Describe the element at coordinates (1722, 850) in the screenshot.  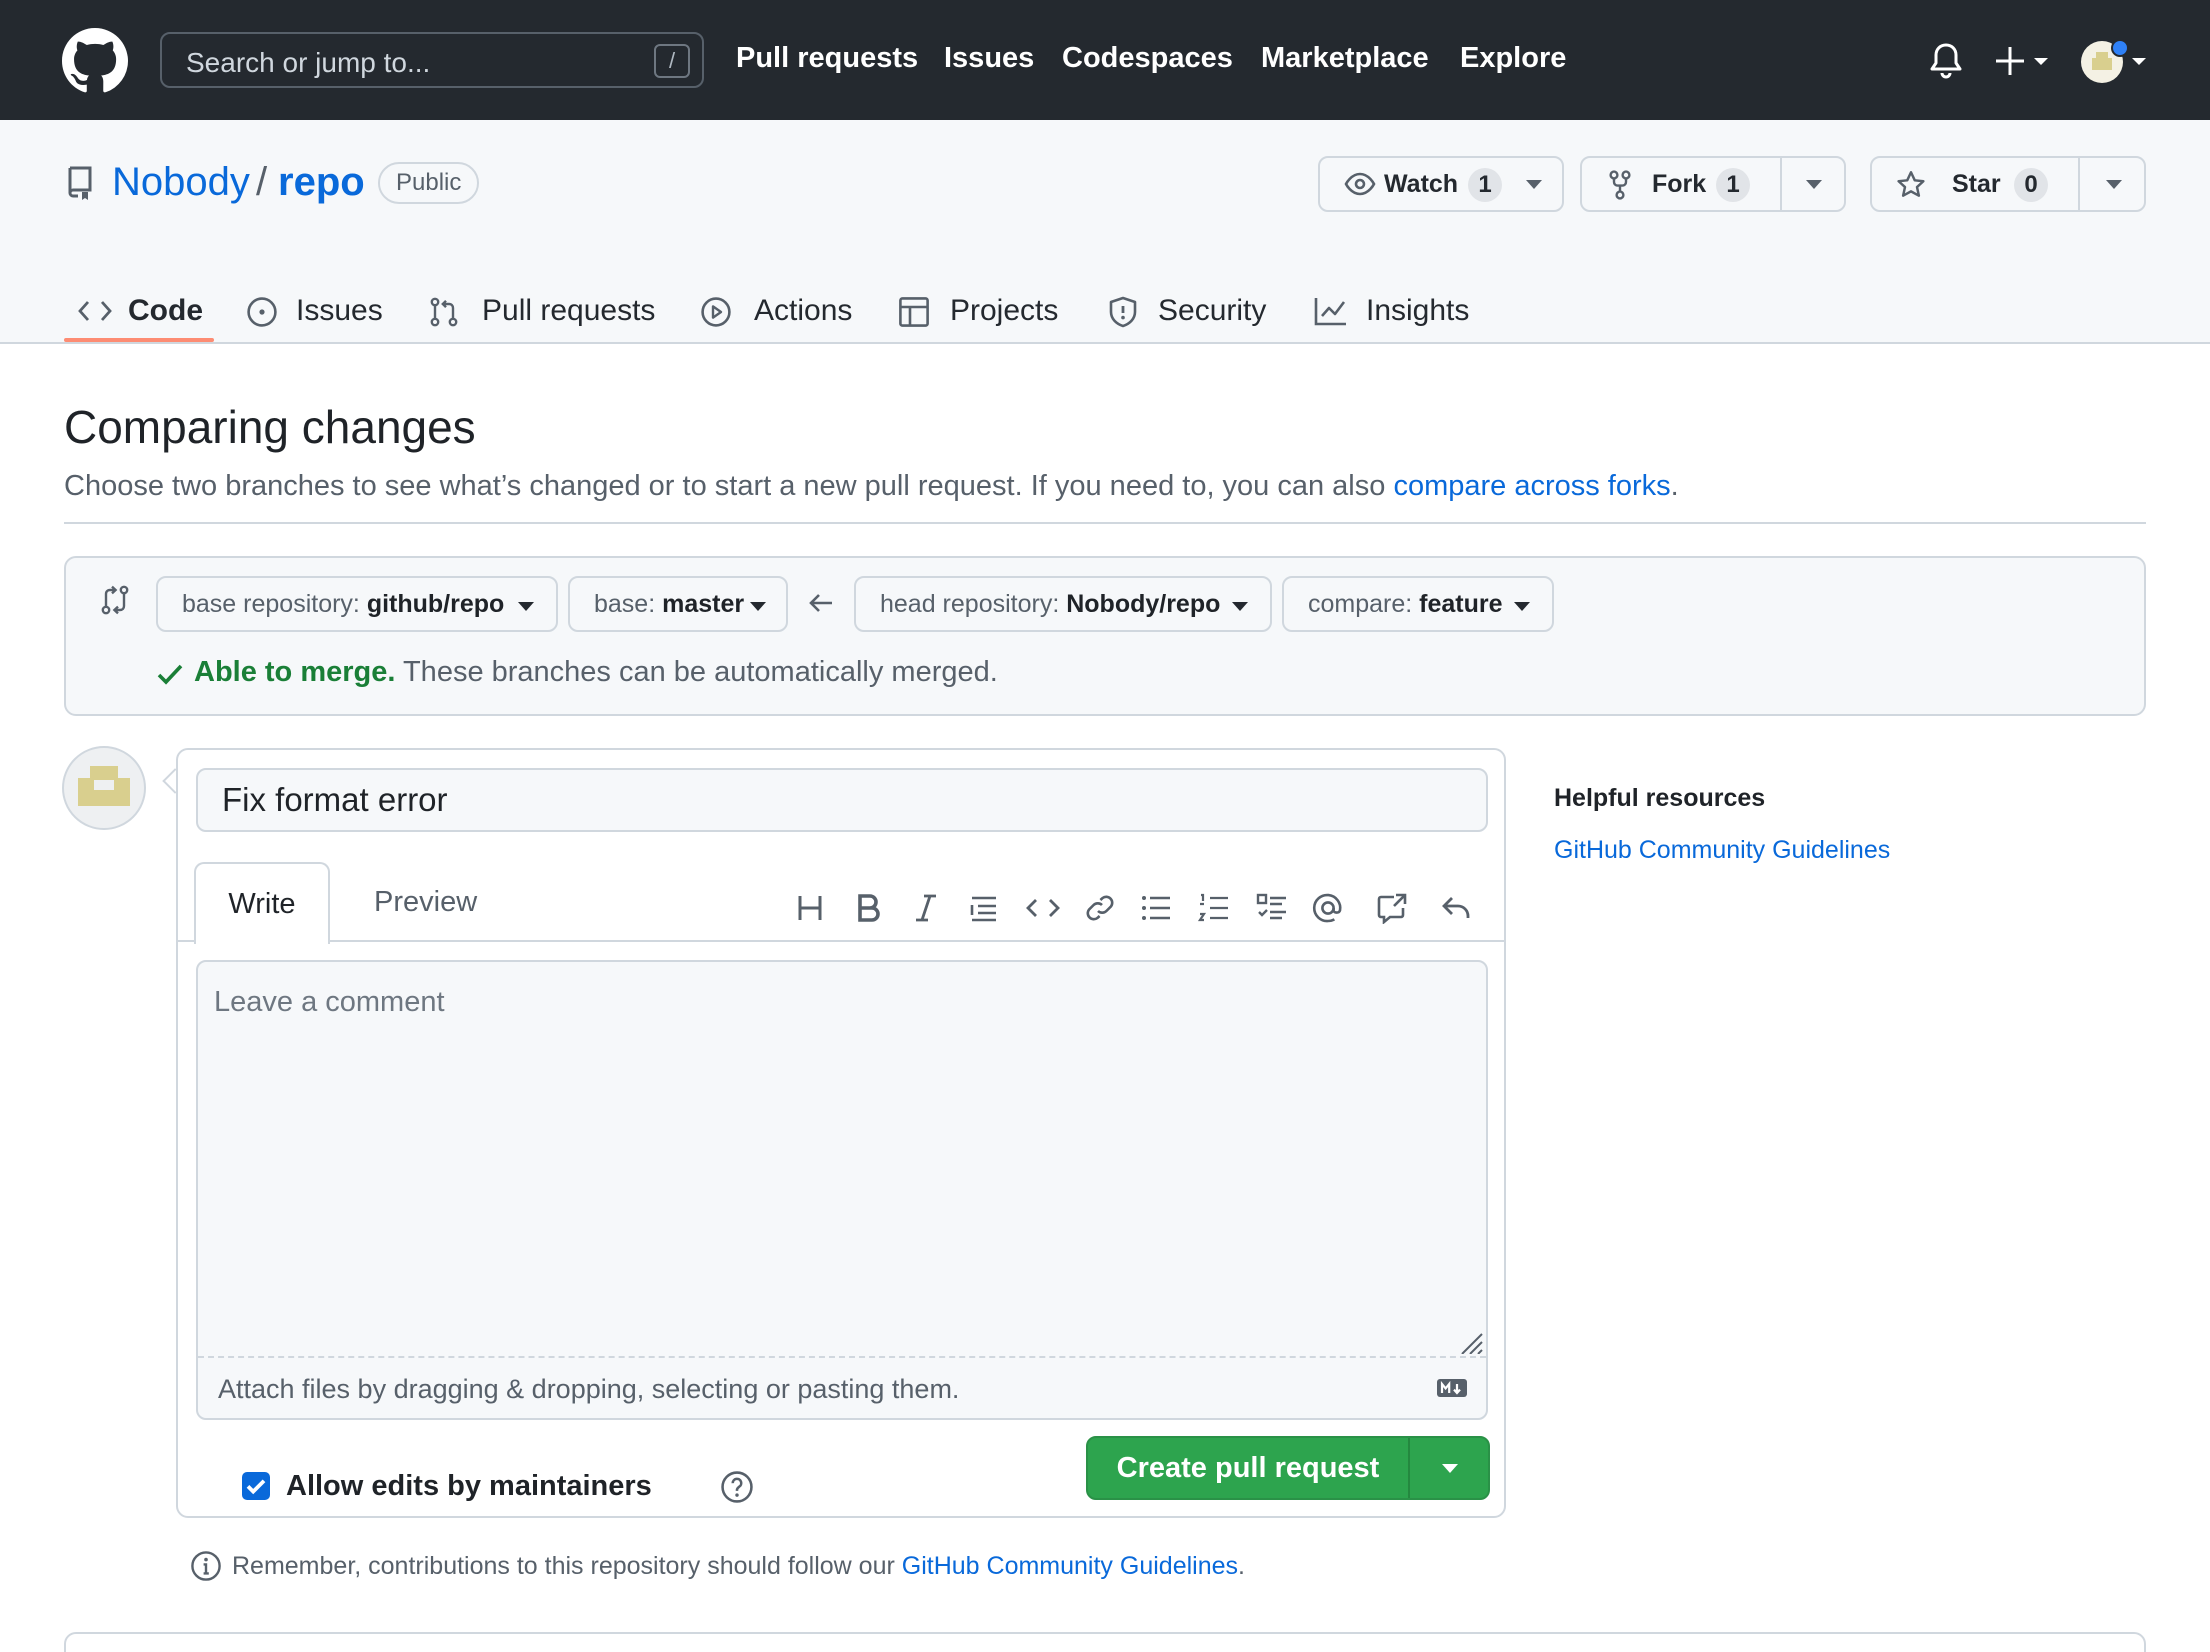
I see `sidebar-community-guidelines-link: GitHub Community Guidelines` at that location.